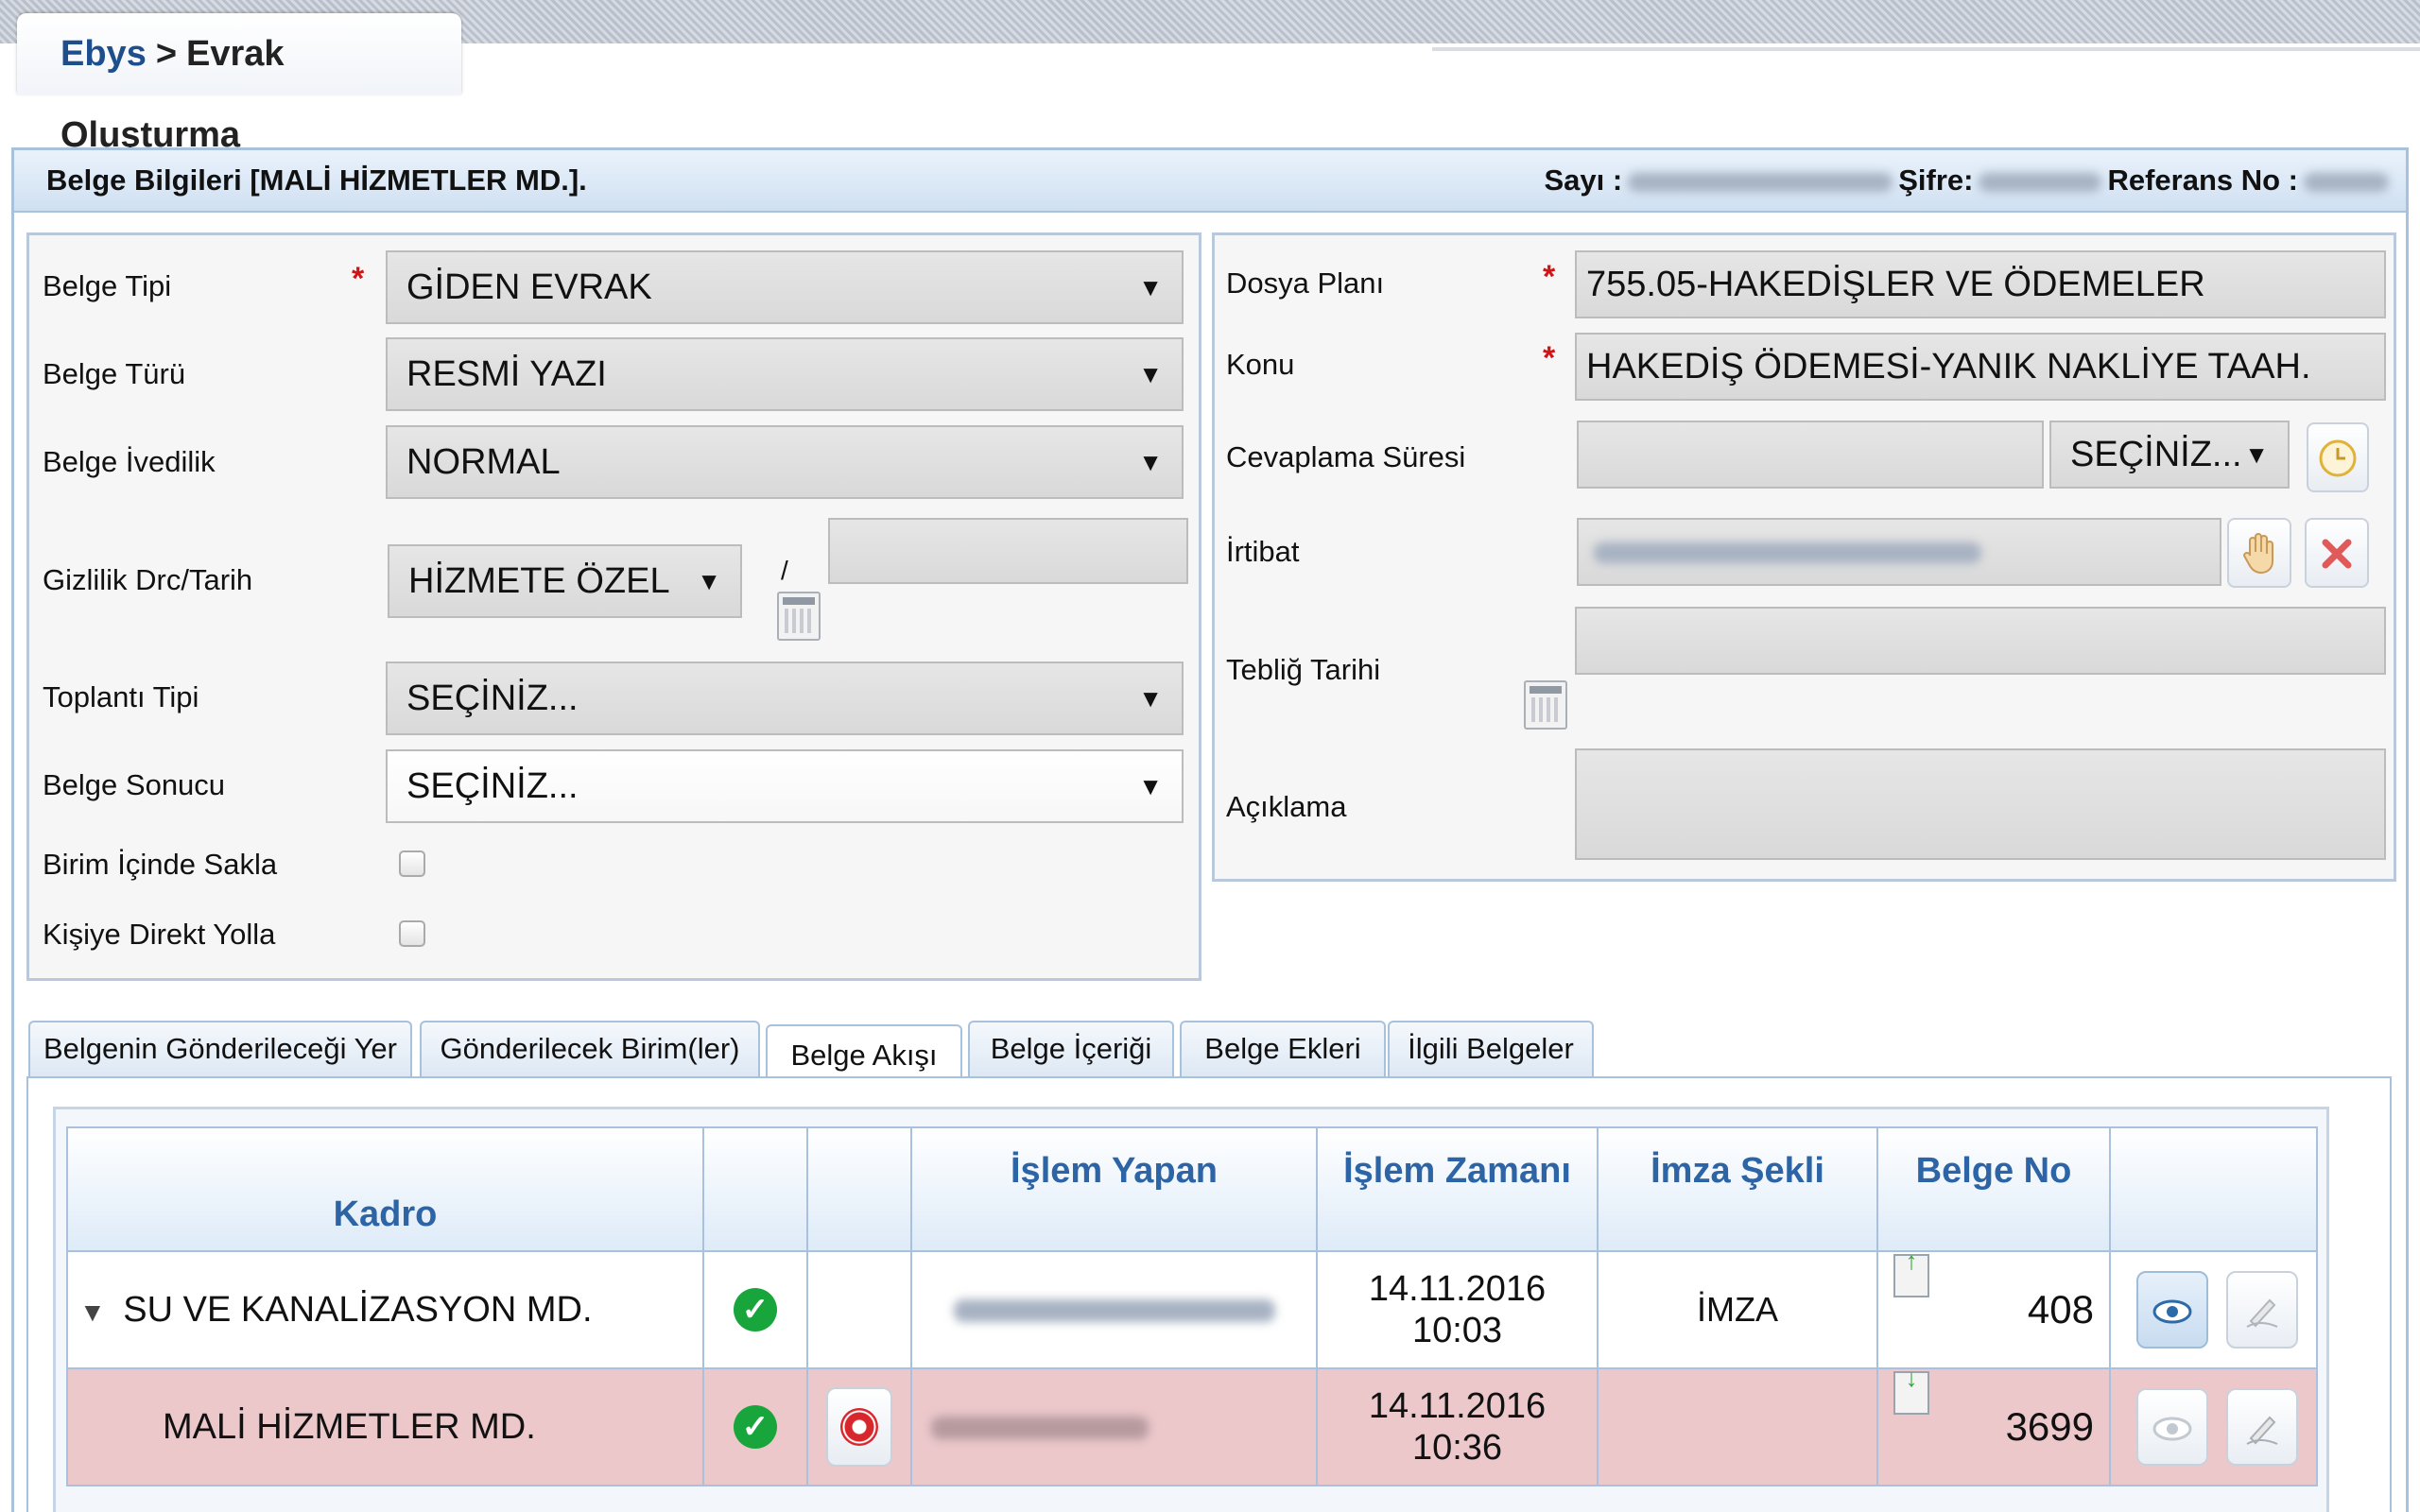 The width and height of the screenshot is (2420, 1512). What do you see at coordinates (2050, 1427) in the screenshot?
I see `belge-no: 3699` at bounding box center [2050, 1427].